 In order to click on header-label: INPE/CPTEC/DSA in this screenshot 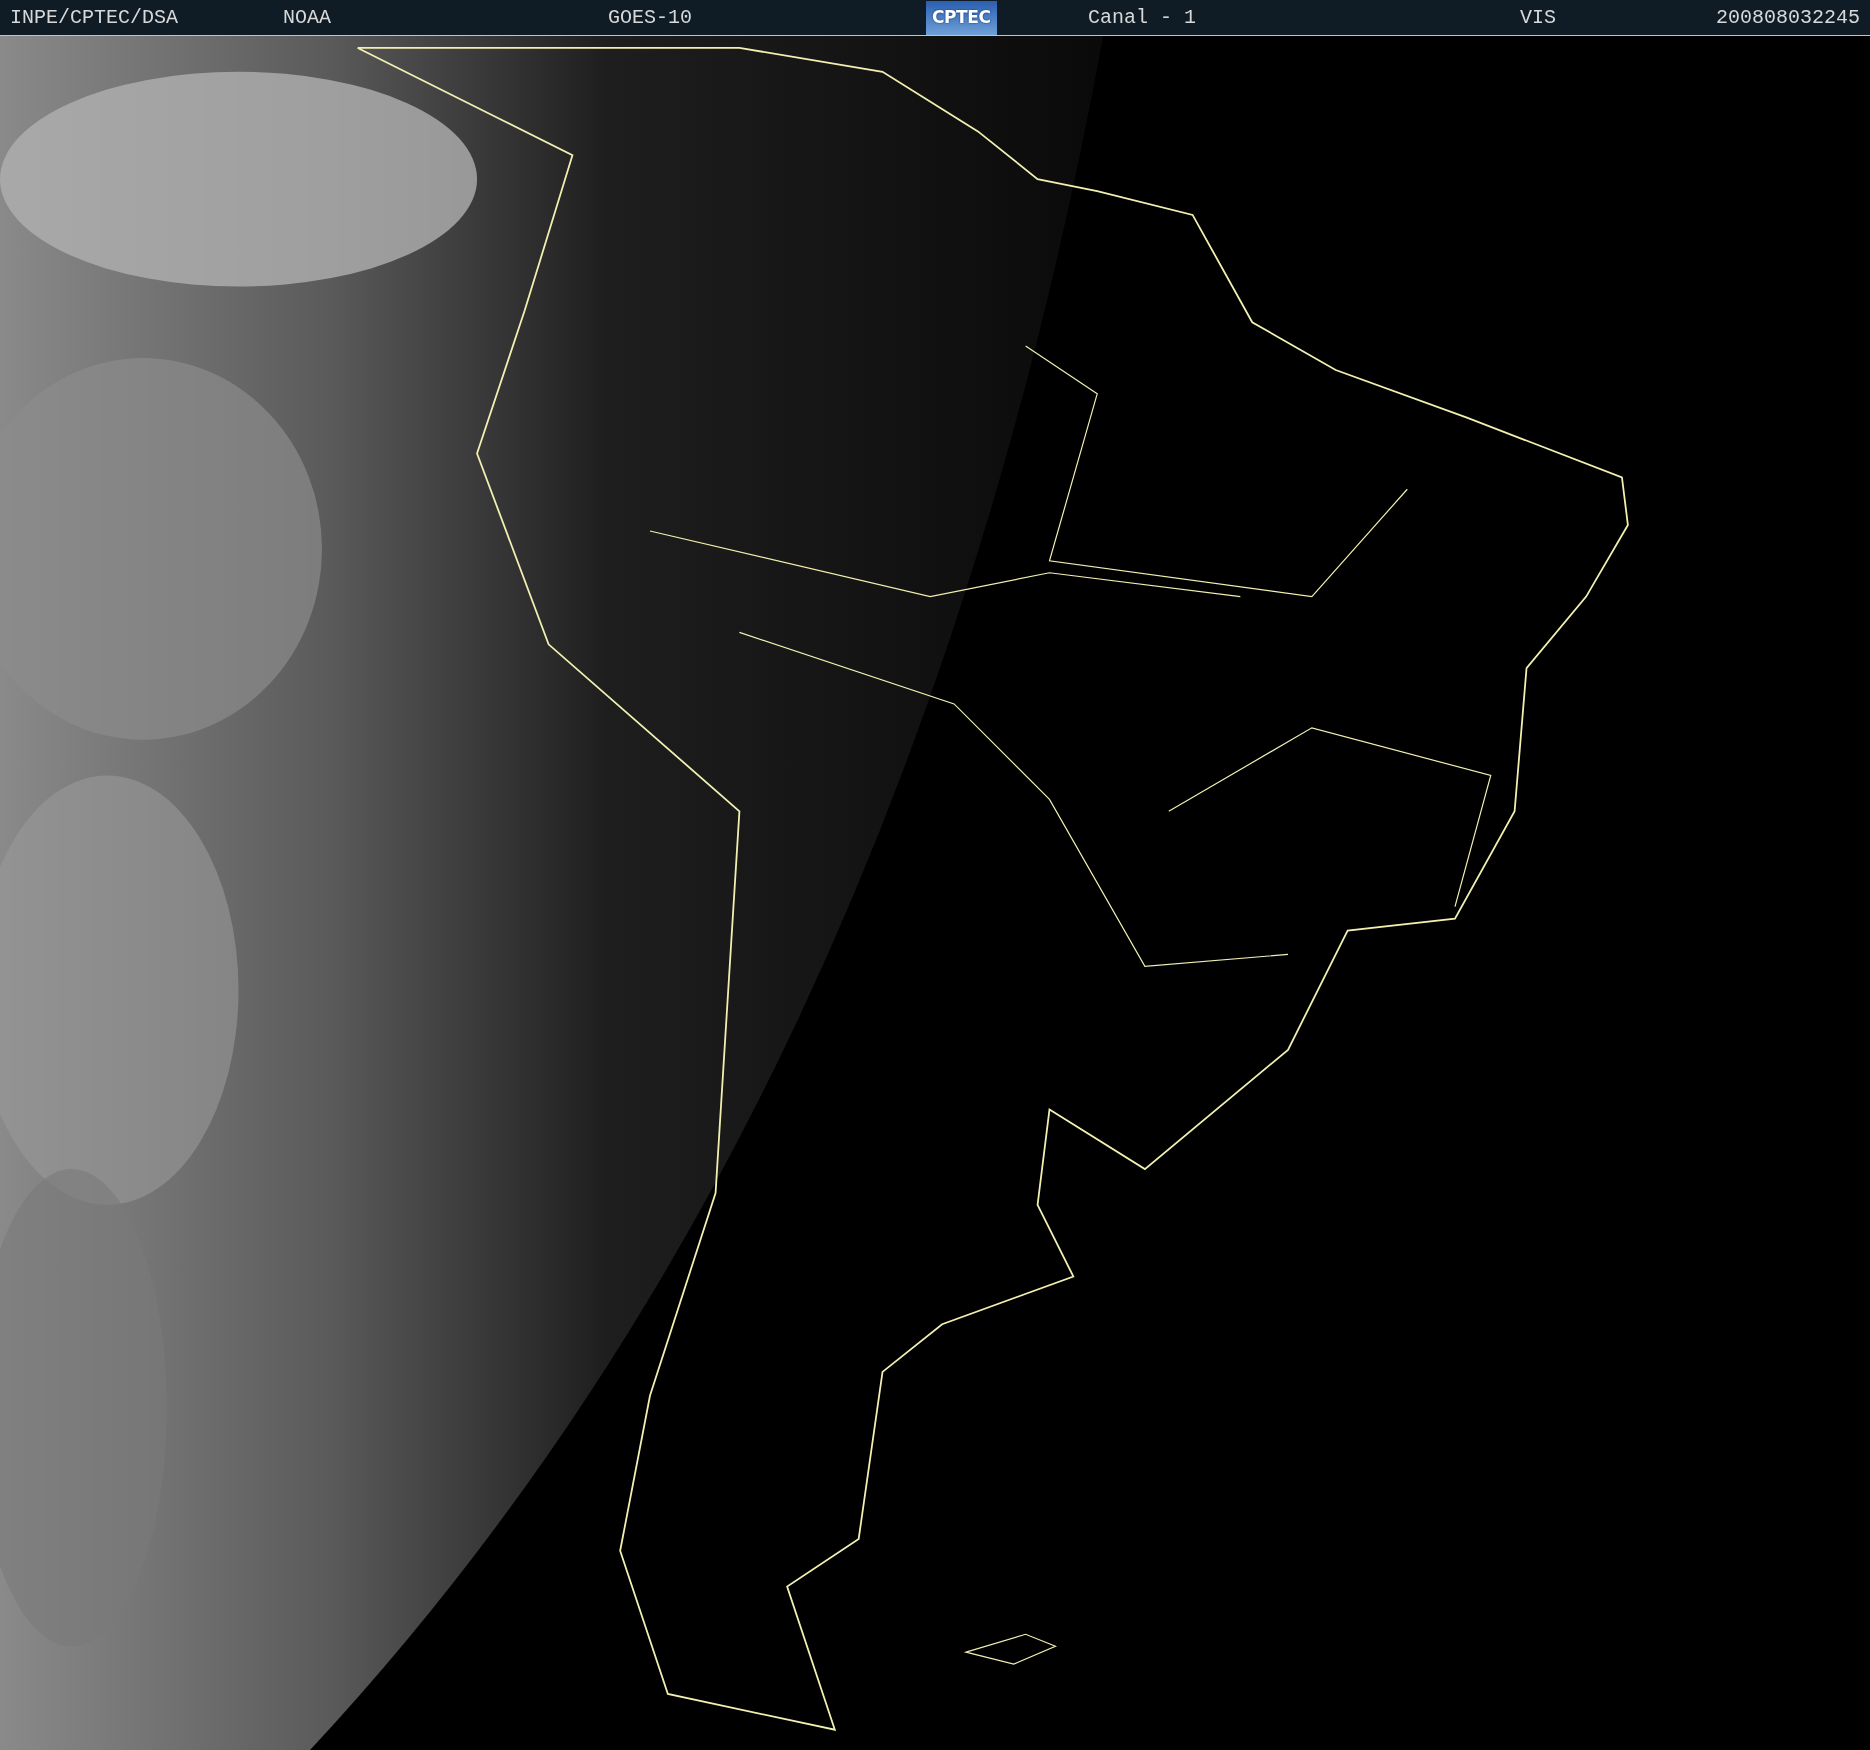, I will do `click(94, 17)`.